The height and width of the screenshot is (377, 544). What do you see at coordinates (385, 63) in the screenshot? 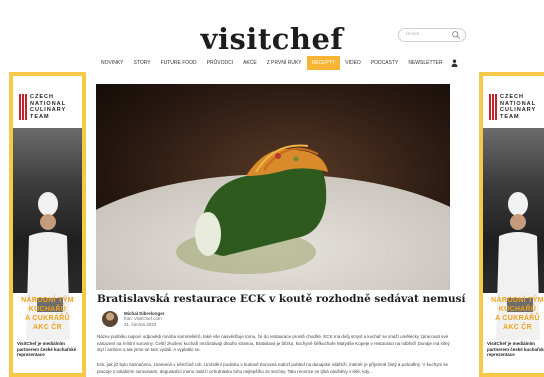
I see `nav-item-podcasty: Podcasty` at bounding box center [385, 63].